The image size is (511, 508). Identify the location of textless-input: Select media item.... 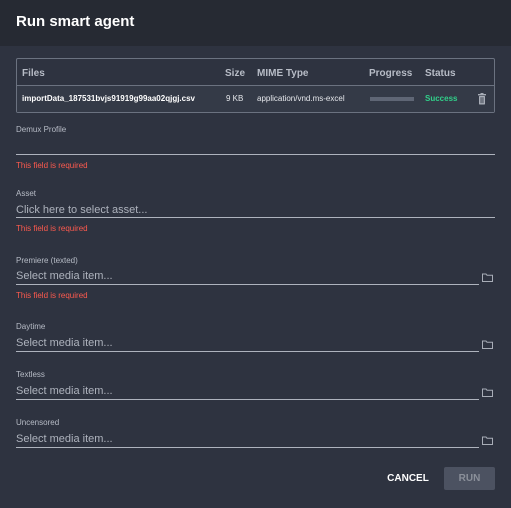
(64, 391).